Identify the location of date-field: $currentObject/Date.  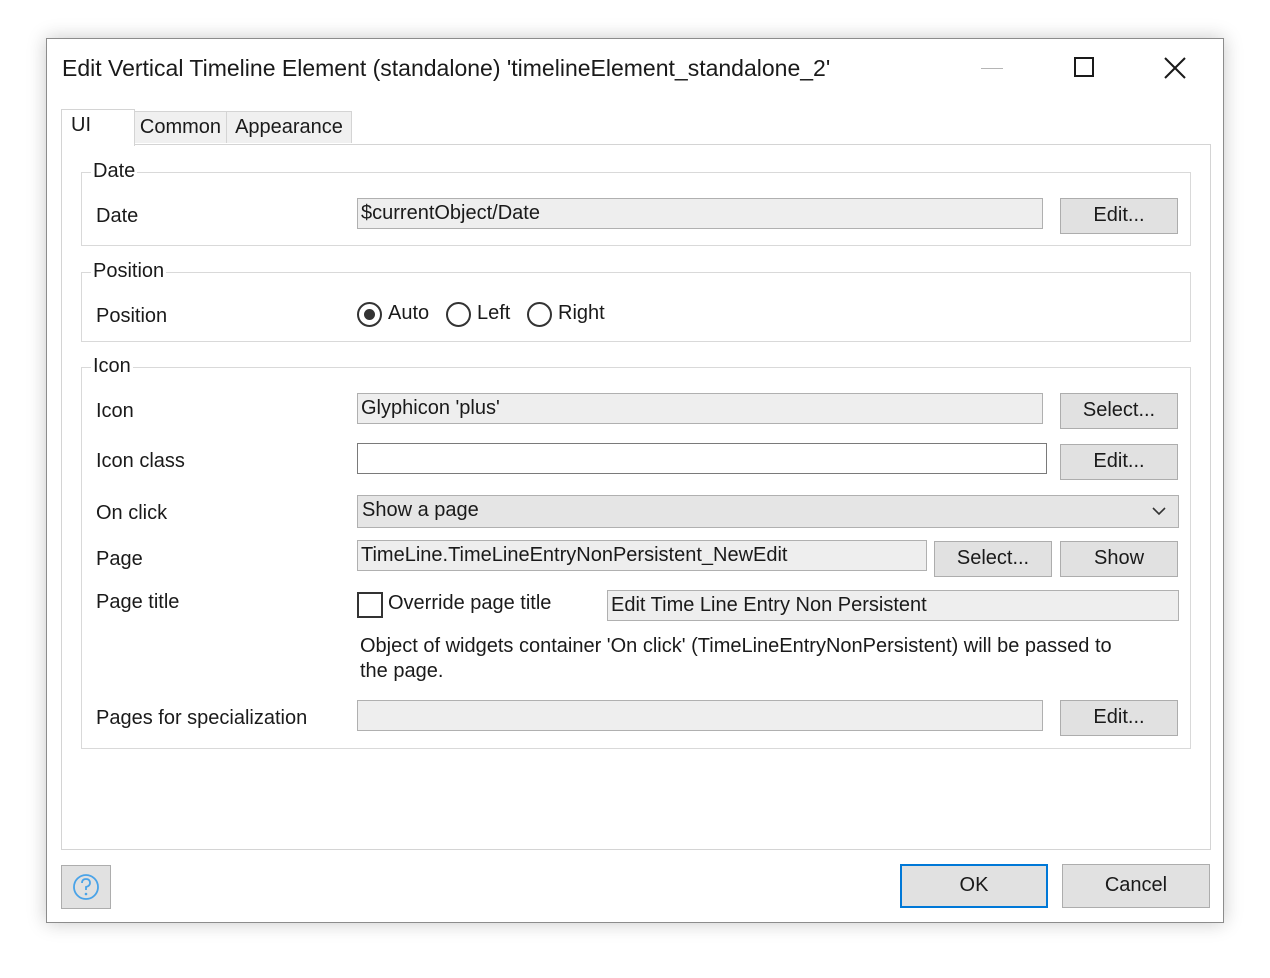
(700, 213).